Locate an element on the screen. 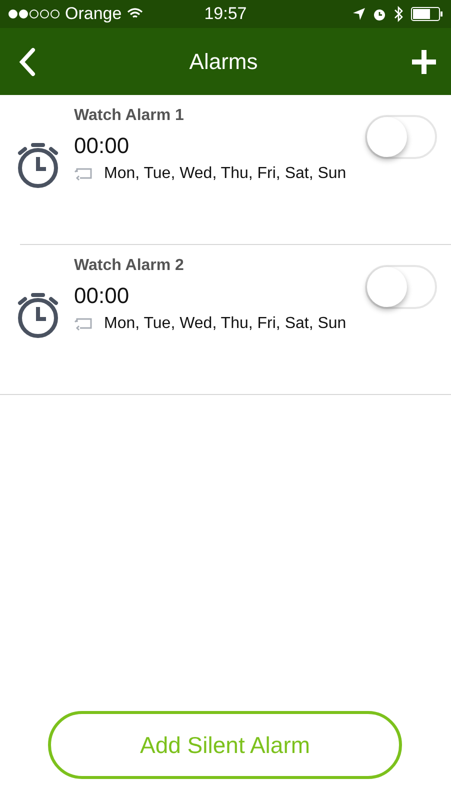  status-time: 19:57 is located at coordinates (225, 14).